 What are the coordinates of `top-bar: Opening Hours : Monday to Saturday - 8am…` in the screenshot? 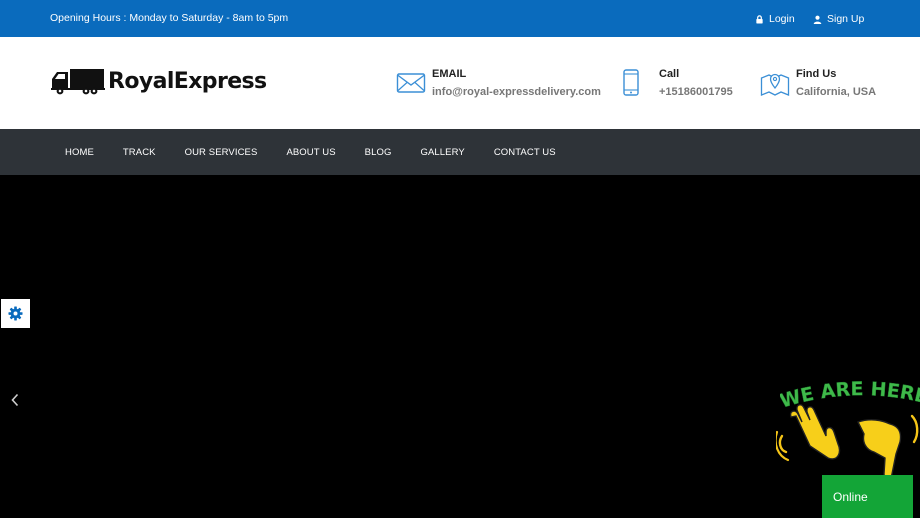 It's located at (460, 18).